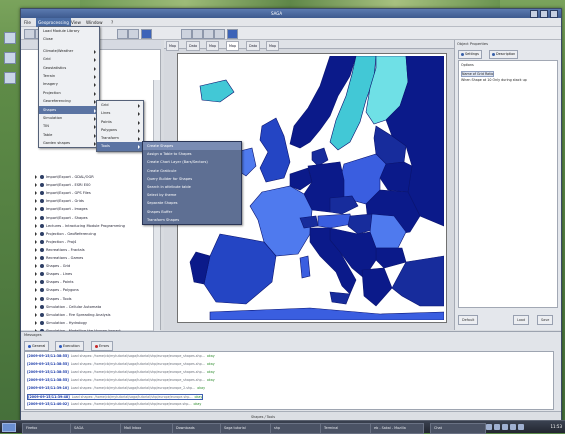 The image size is (565, 434). Describe the element at coordinates (326, 313) in the screenshot. I see `country-africa` at that location.